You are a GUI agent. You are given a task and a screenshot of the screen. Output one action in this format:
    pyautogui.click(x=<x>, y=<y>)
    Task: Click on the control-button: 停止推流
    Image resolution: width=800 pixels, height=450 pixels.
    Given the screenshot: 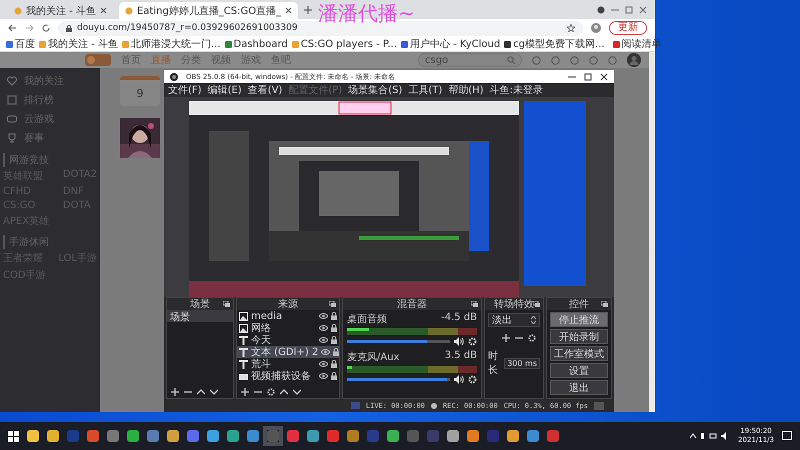 What is the action you would take?
    pyautogui.click(x=579, y=319)
    